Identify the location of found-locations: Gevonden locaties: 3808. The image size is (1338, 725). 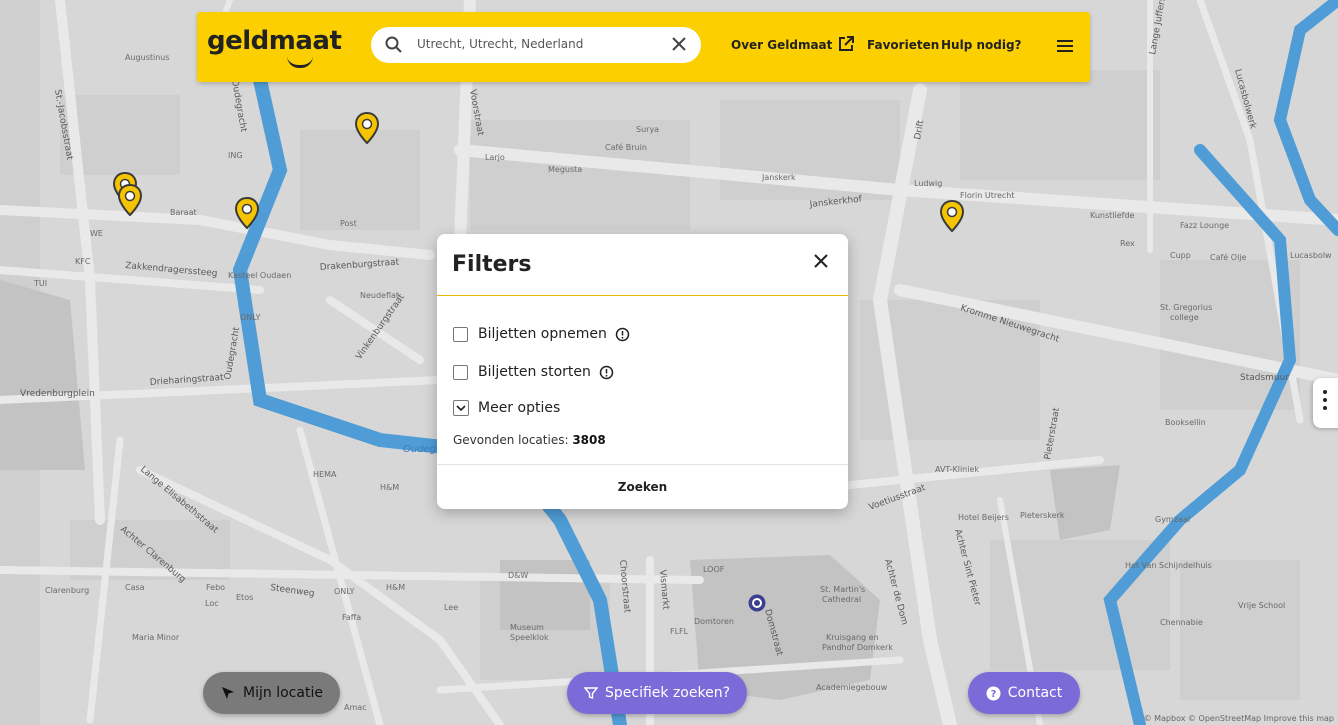
(529, 440).